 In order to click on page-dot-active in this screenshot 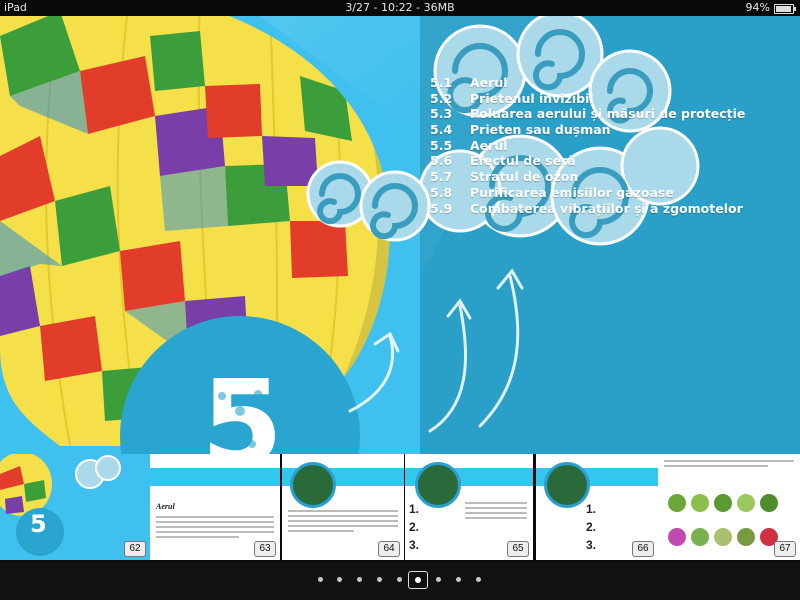, I will do `click(418, 580)`.